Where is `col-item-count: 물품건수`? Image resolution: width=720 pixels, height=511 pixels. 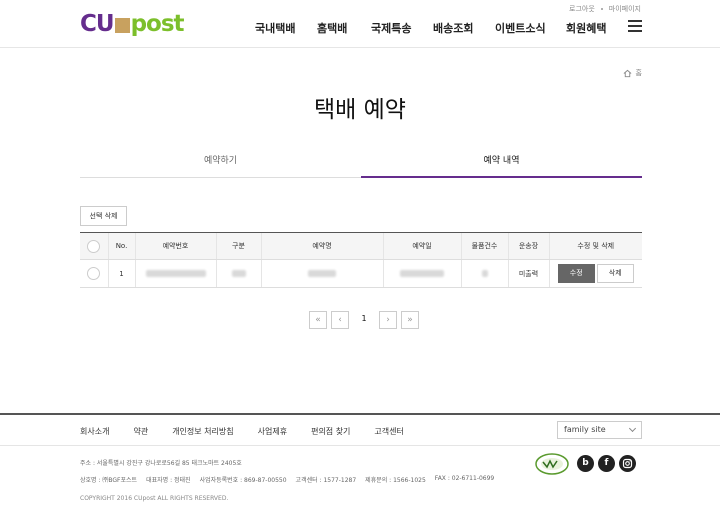
col-item-count: 물품건수 is located at coordinates (484, 246).